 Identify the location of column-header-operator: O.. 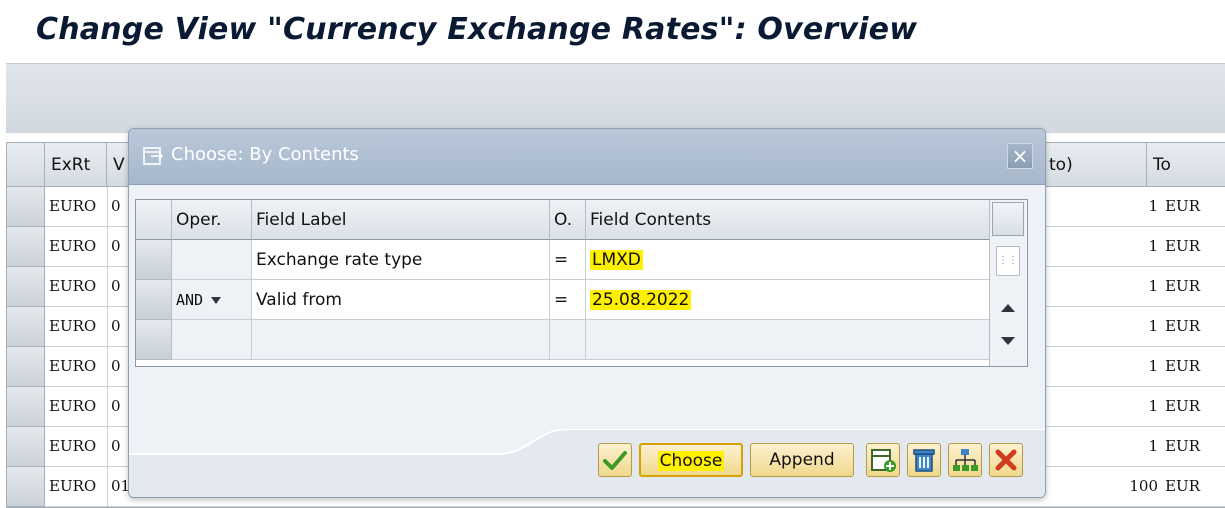
(568, 220).